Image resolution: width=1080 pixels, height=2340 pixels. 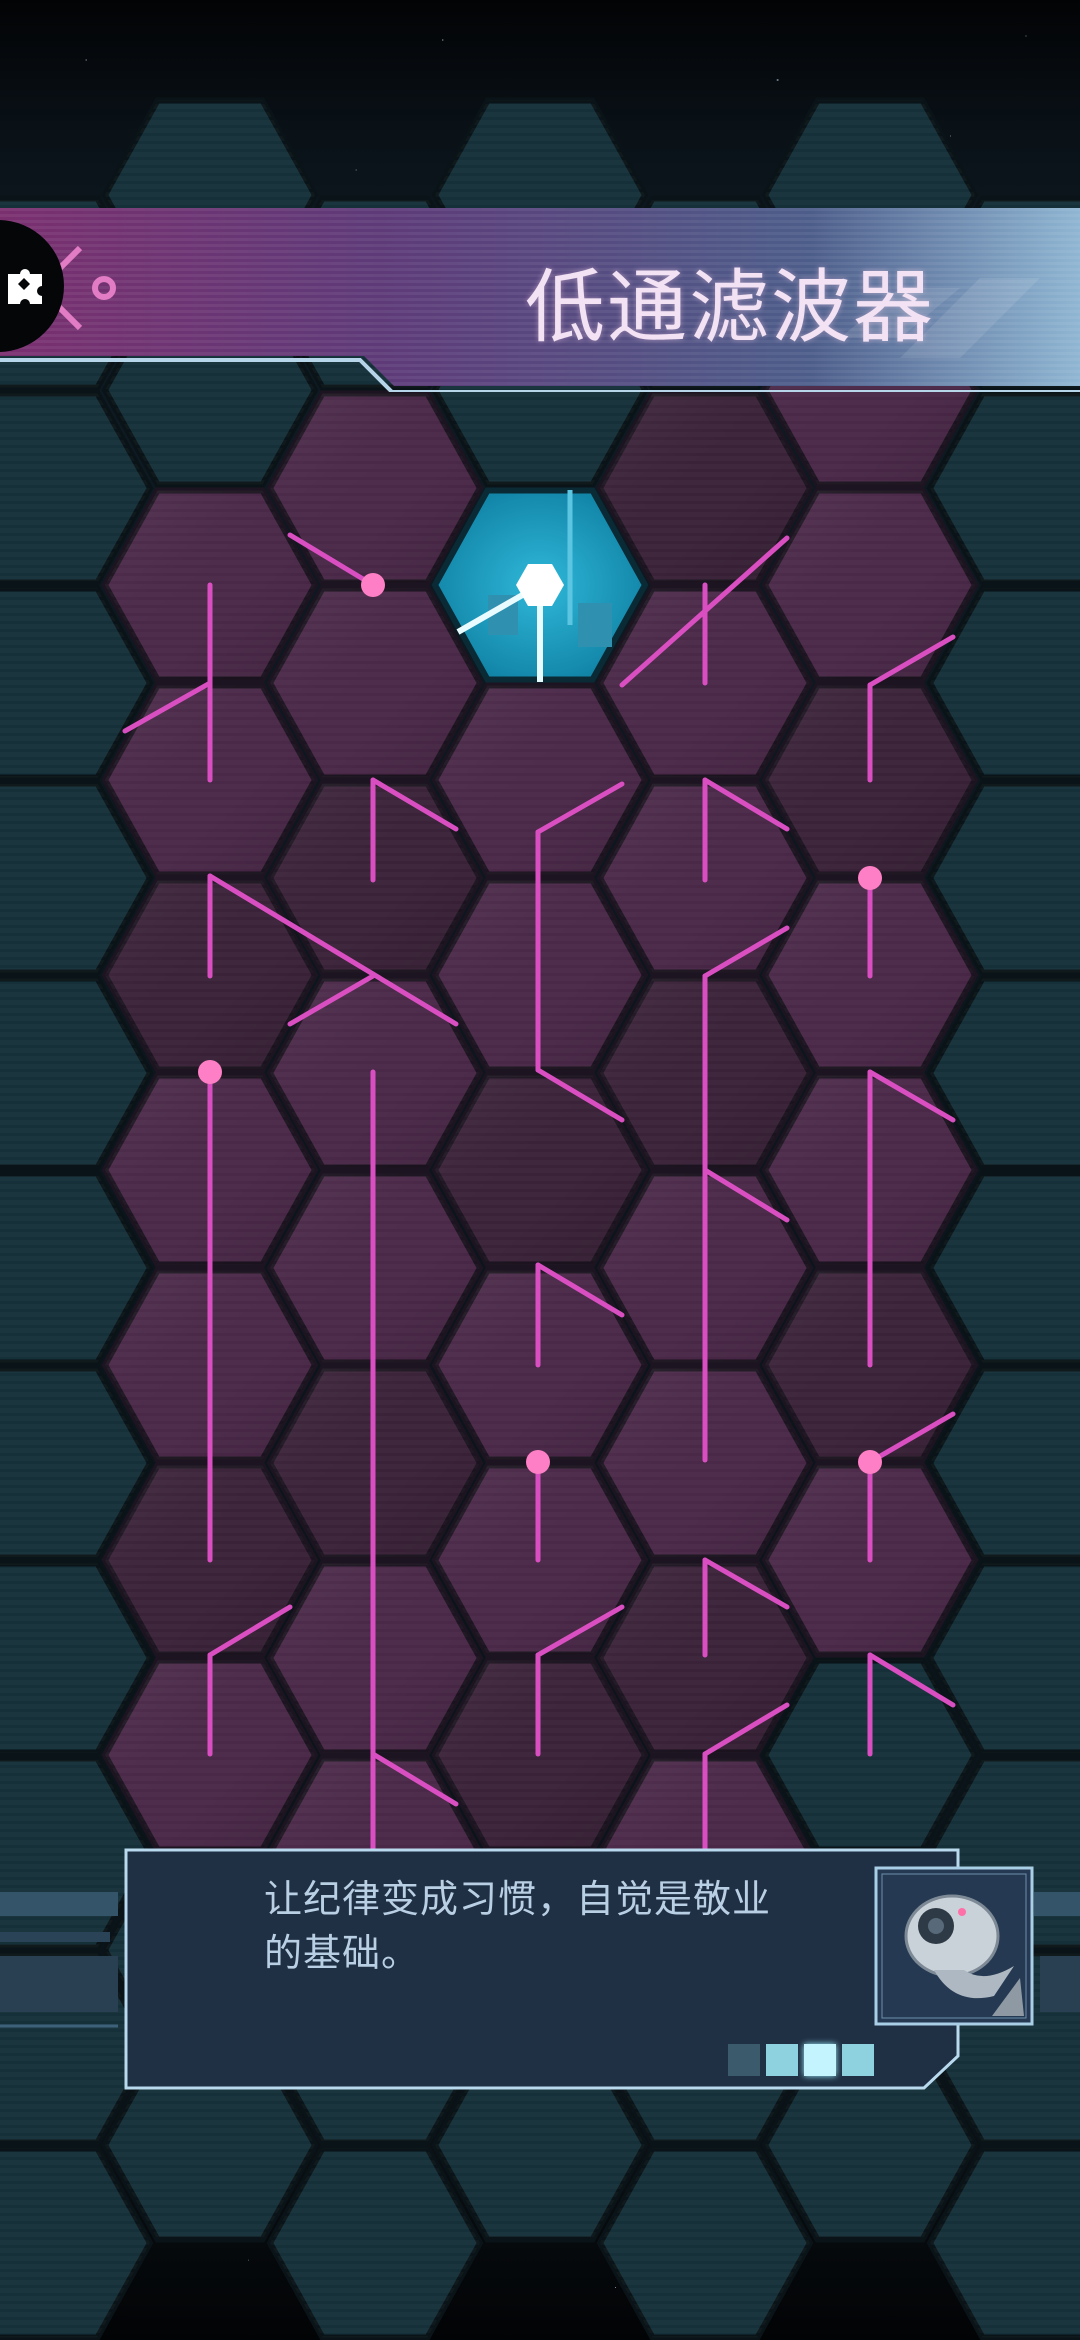 I want to click on tip-dialog: 让纪律变成习惯，自觉是敬业 的基础。, so click(x=543, y=1969).